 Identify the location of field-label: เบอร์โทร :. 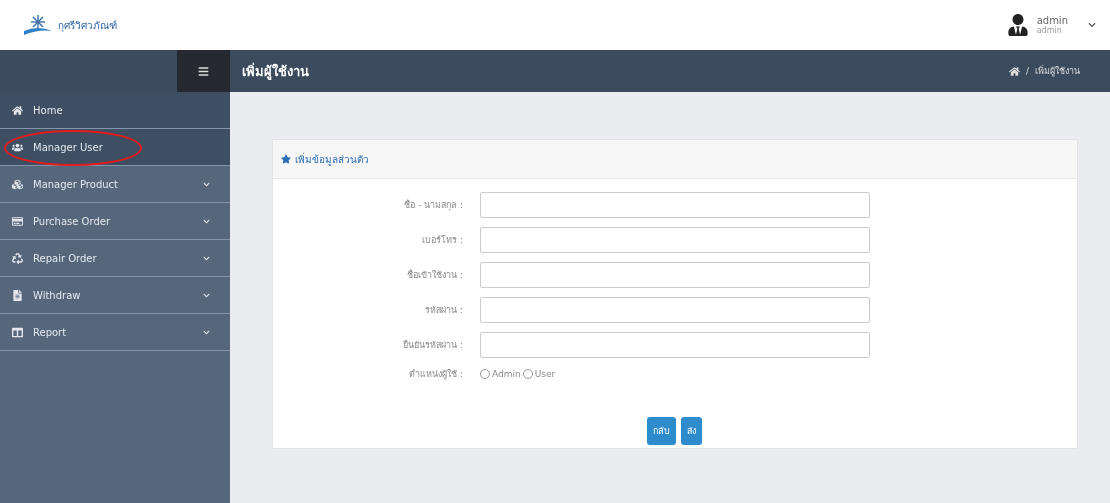
(442, 240).